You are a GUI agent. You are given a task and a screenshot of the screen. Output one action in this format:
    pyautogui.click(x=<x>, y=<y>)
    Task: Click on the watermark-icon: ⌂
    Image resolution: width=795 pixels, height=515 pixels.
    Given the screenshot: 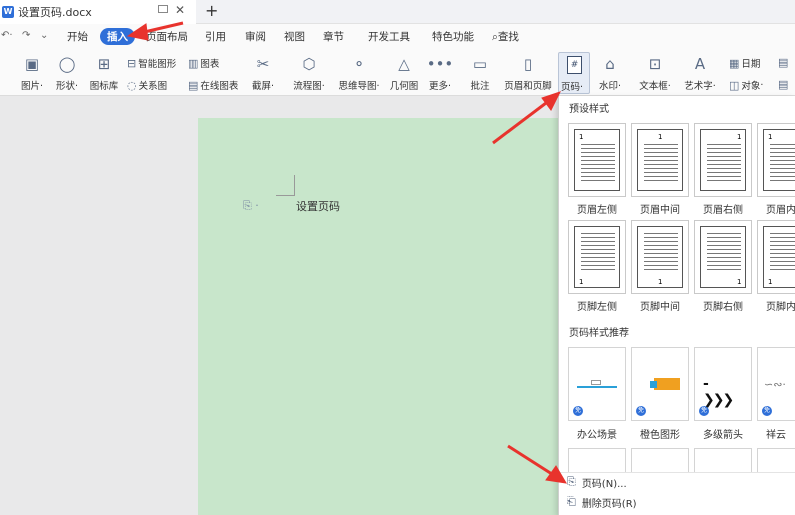 What is the action you would take?
    pyautogui.click(x=610, y=64)
    